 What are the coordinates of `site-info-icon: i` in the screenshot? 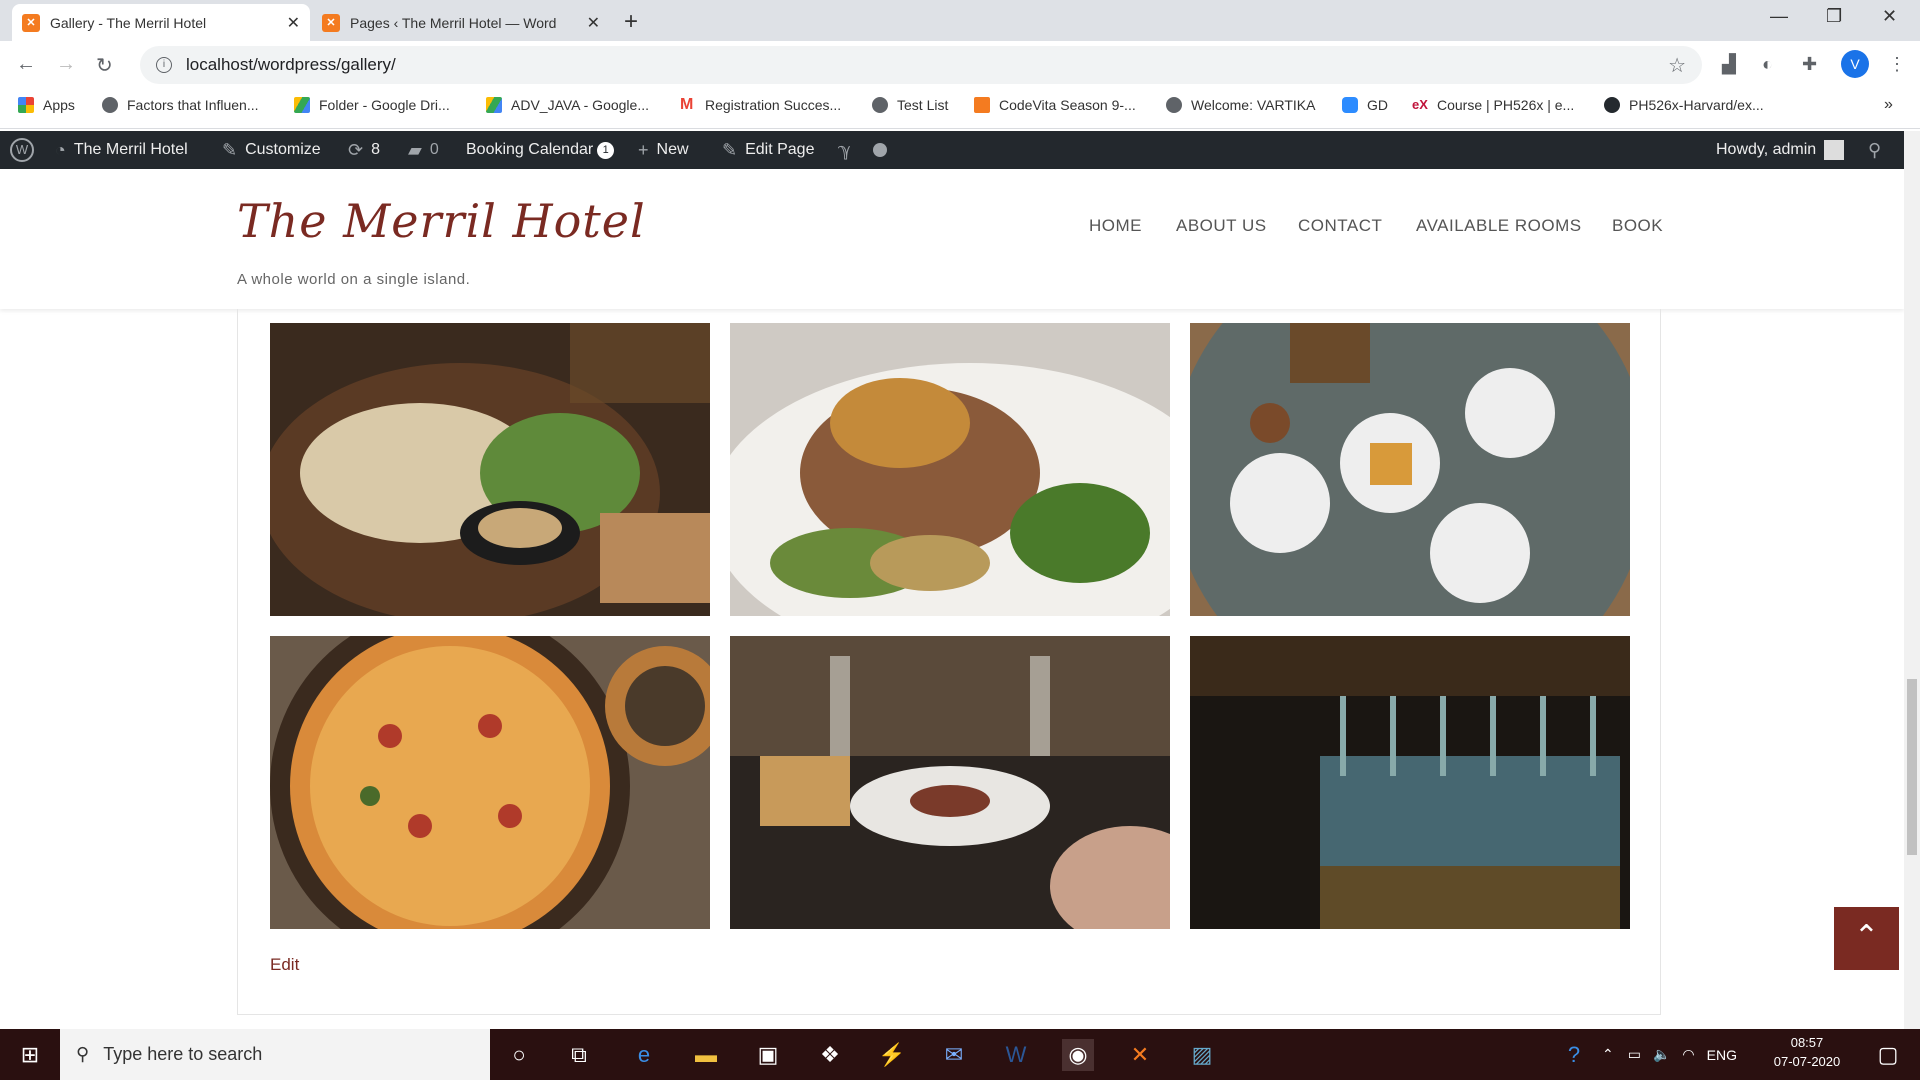 It's located at (164, 65).